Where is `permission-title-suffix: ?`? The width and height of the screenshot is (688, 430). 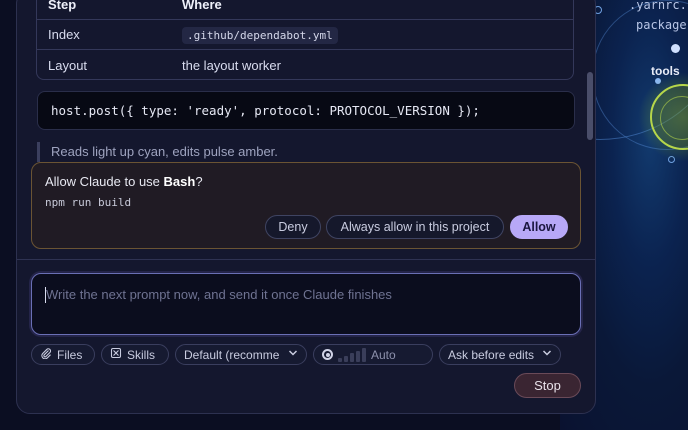 permission-title-suffix: ? is located at coordinates (199, 181).